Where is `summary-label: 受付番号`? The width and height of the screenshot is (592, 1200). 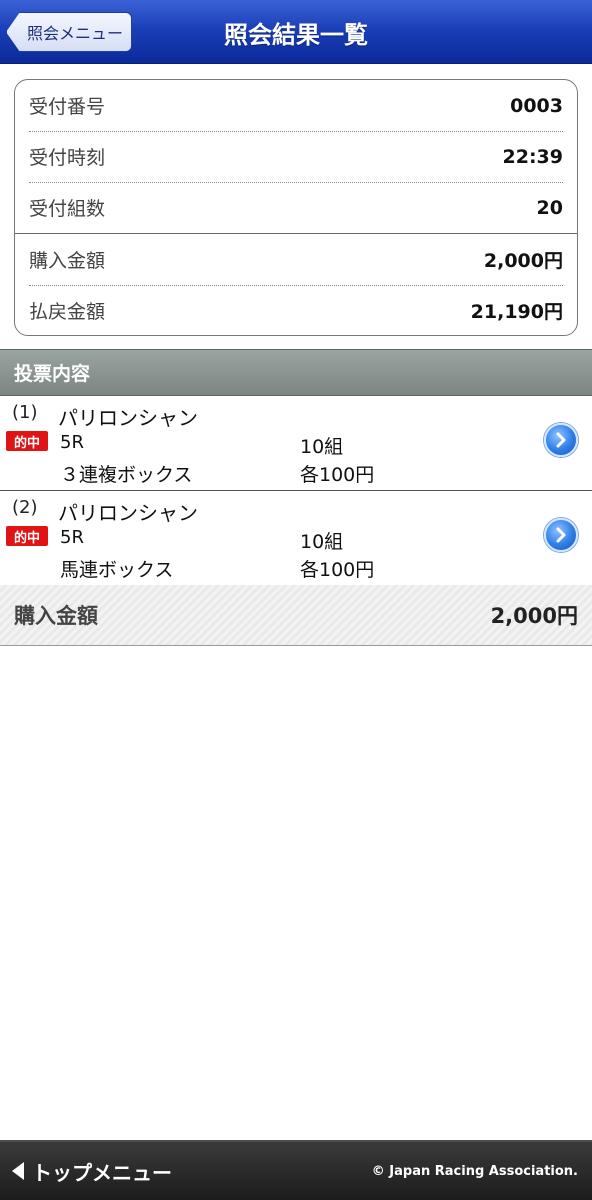 summary-label: 受付番号 is located at coordinates (67, 107).